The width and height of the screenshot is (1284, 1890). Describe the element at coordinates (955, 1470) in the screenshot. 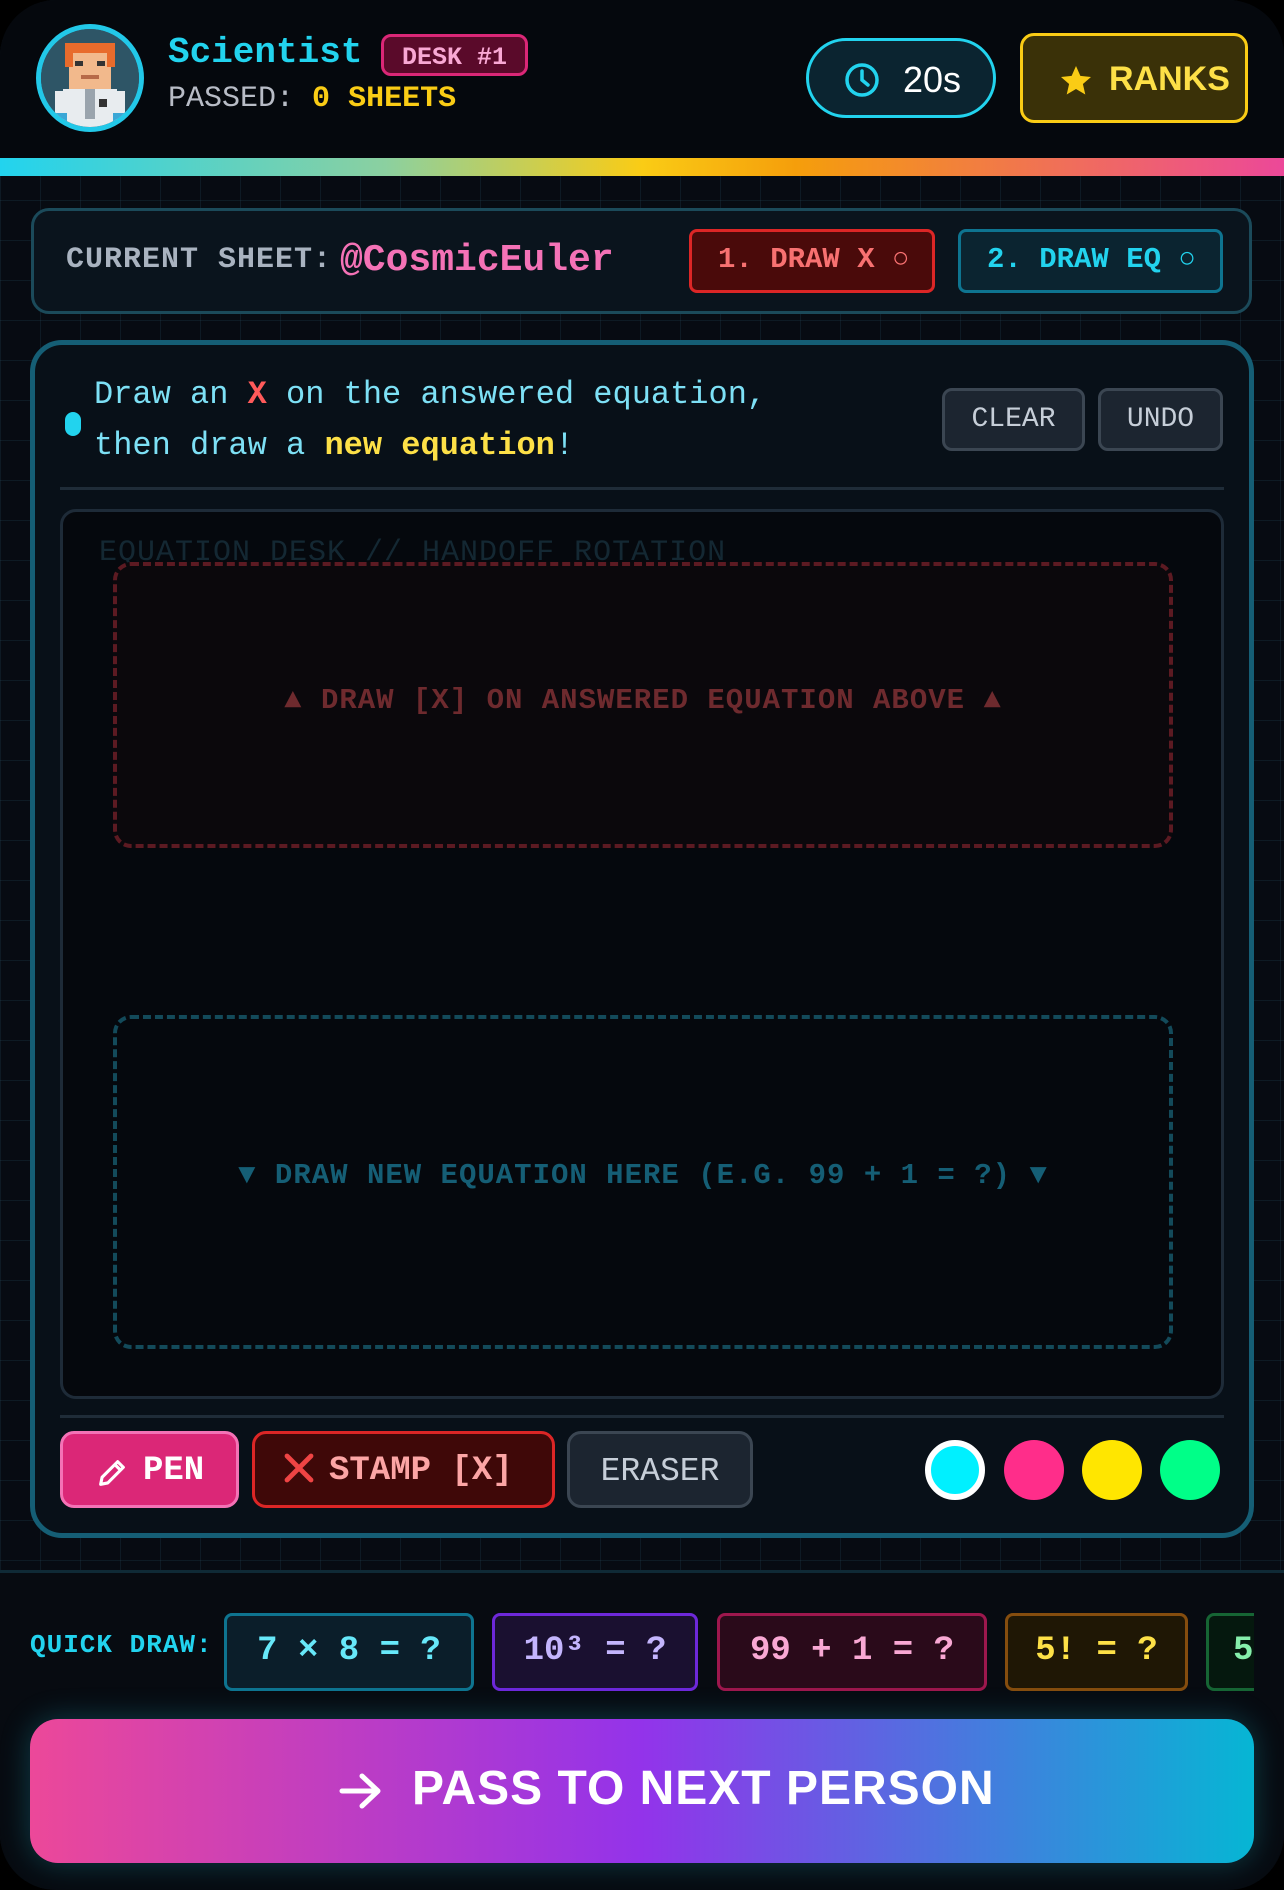

I see `color-swatch-cyan` at that location.